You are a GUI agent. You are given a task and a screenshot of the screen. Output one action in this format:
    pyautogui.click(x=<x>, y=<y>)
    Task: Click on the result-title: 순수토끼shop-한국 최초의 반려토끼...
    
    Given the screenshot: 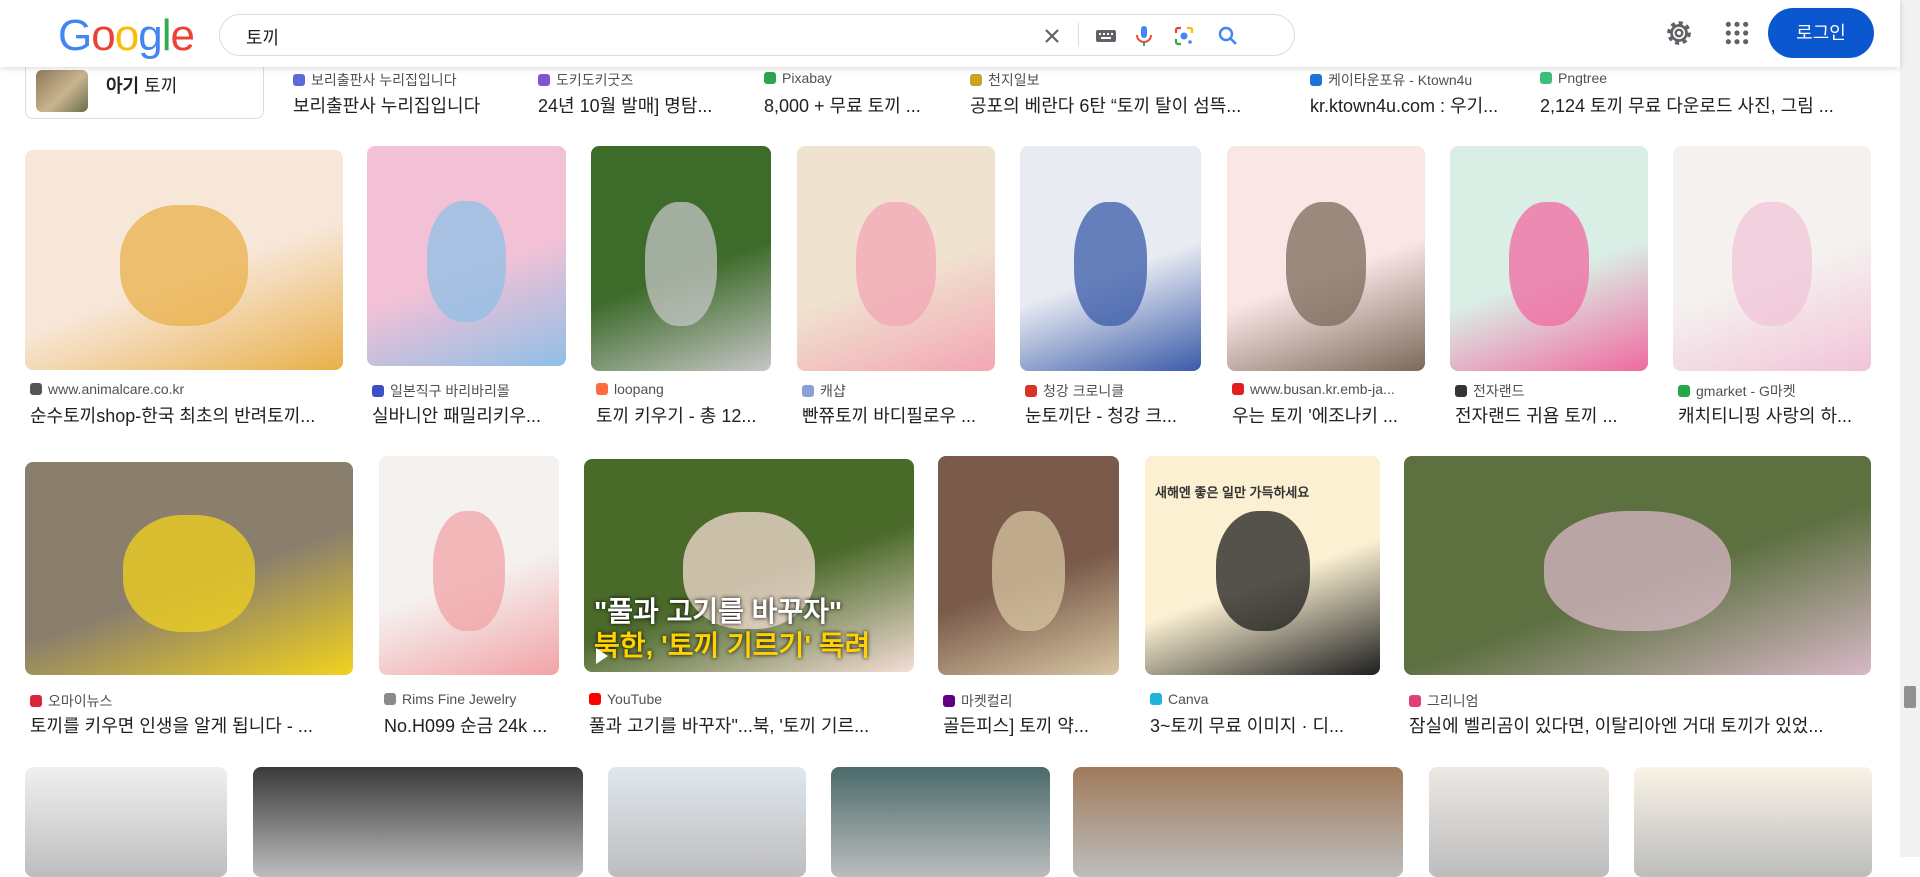 What is the action you would take?
    pyautogui.click(x=172, y=415)
    